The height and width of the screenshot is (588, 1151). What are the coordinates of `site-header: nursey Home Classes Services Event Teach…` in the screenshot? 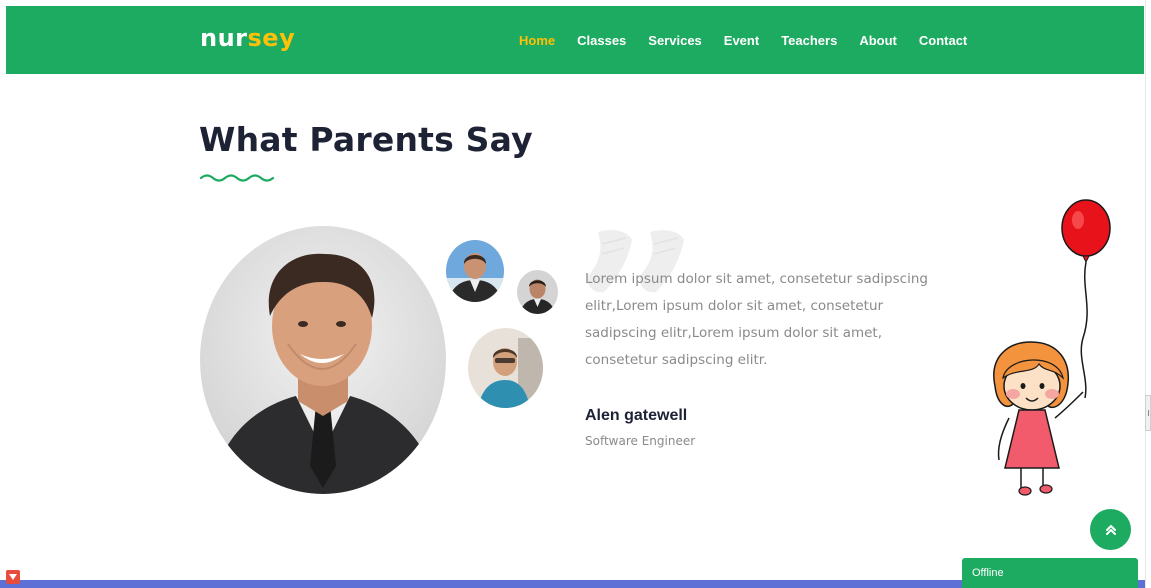 It's located at (575, 40).